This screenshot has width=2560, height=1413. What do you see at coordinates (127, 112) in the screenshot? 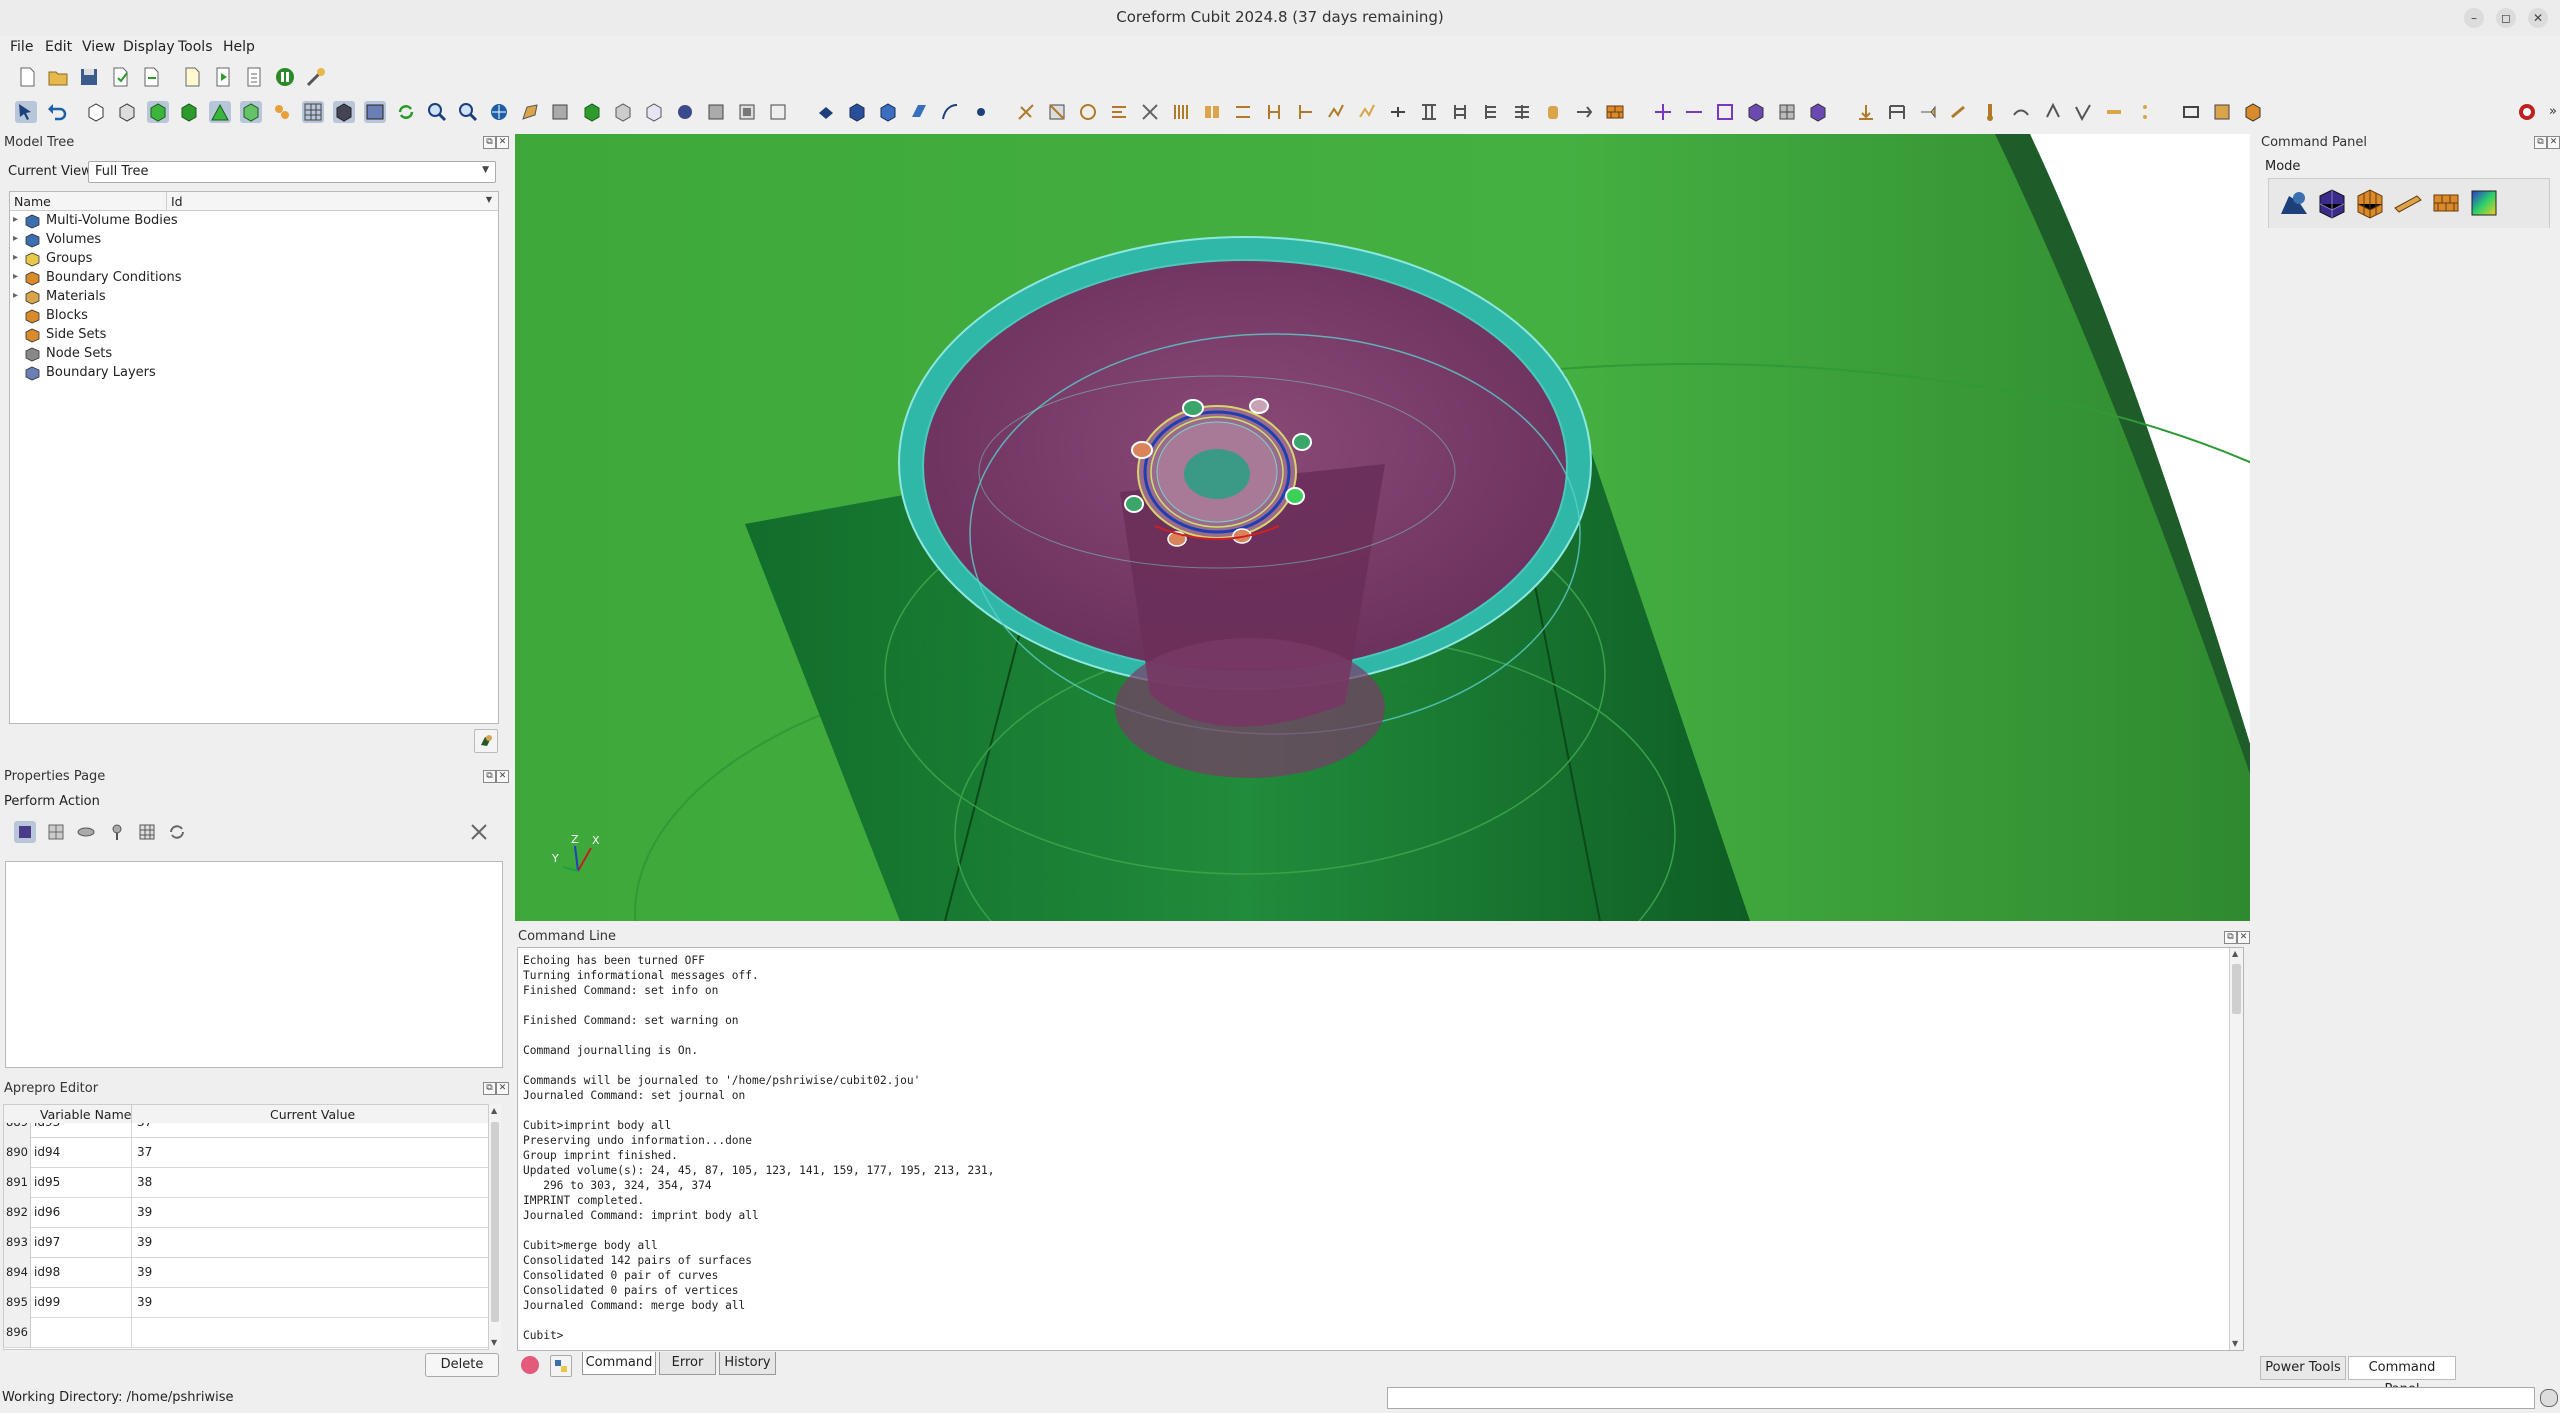
I see `surface-icon` at bounding box center [127, 112].